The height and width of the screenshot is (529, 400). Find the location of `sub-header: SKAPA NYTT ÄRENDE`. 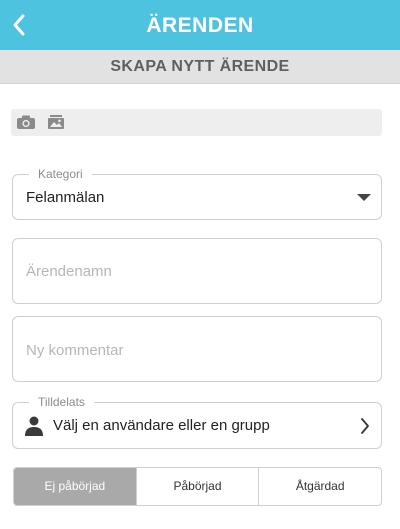

sub-header: SKAPA NYTT ÄRENDE is located at coordinates (200, 67).